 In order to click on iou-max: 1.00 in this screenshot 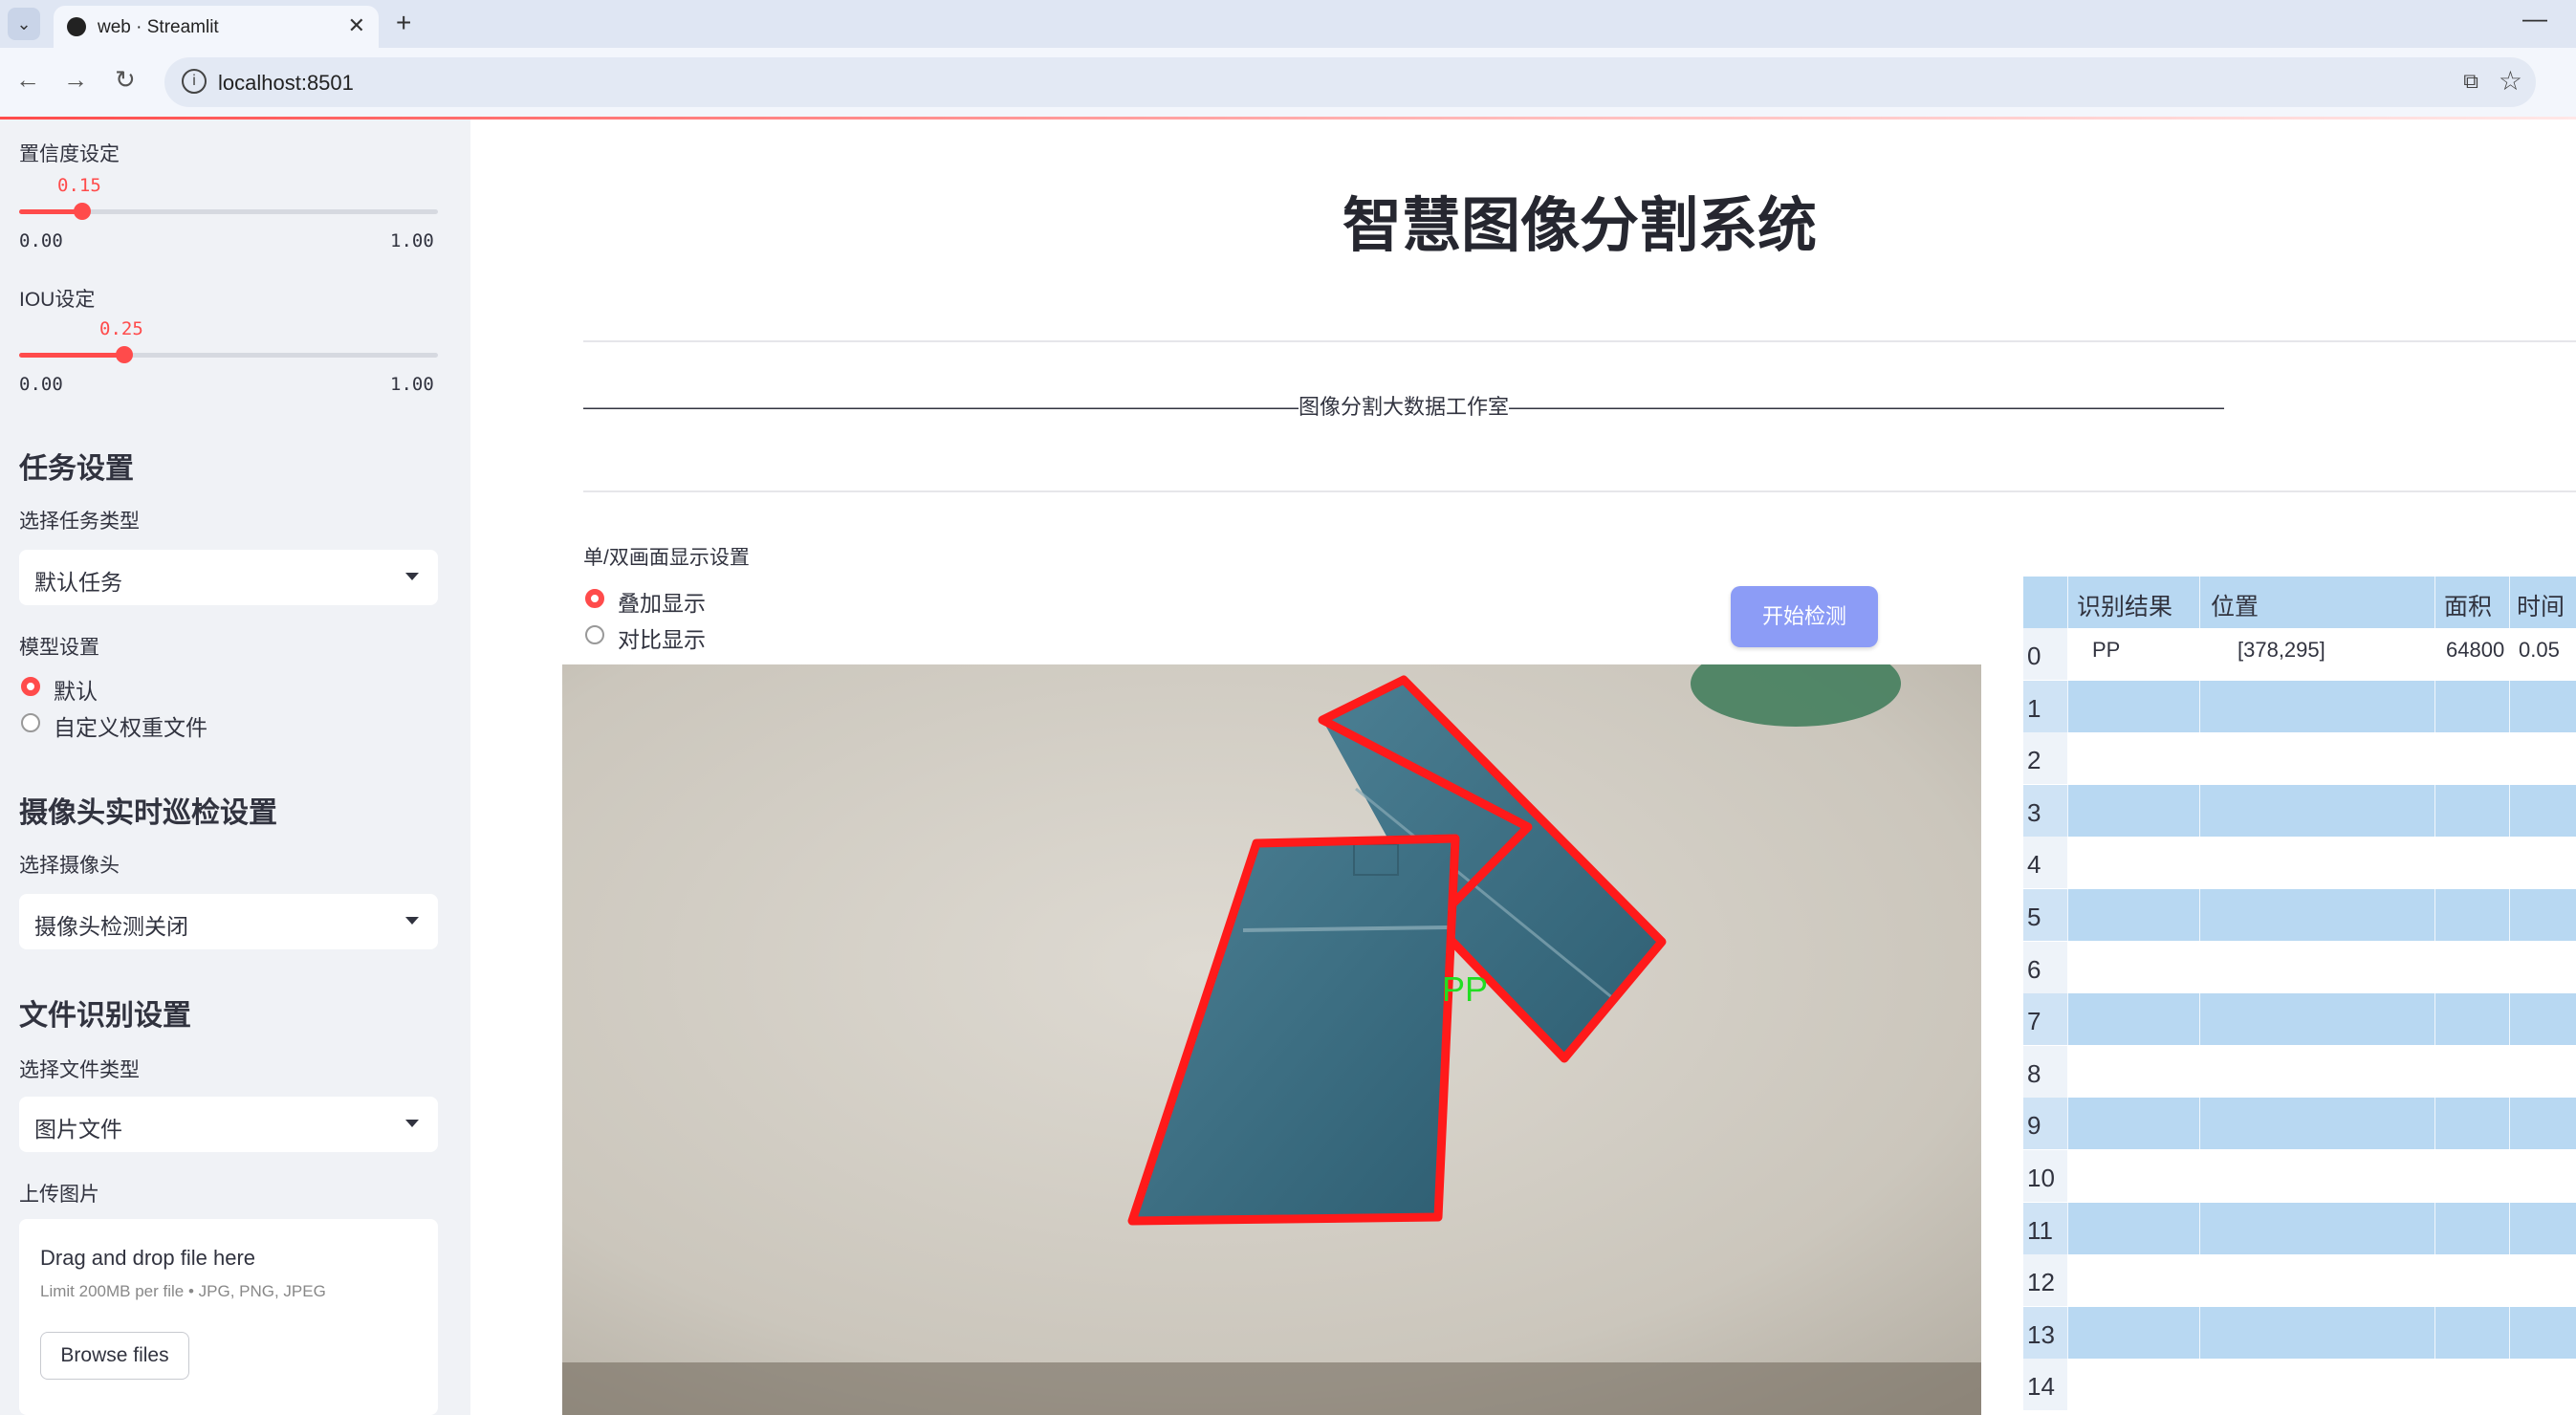, I will do `click(412, 384)`.